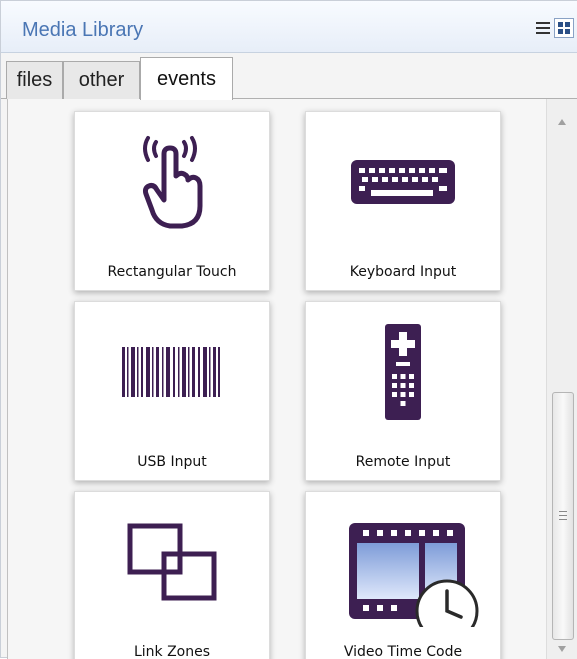  What do you see at coordinates (171, 372) in the screenshot?
I see `barcode-icon` at bounding box center [171, 372].